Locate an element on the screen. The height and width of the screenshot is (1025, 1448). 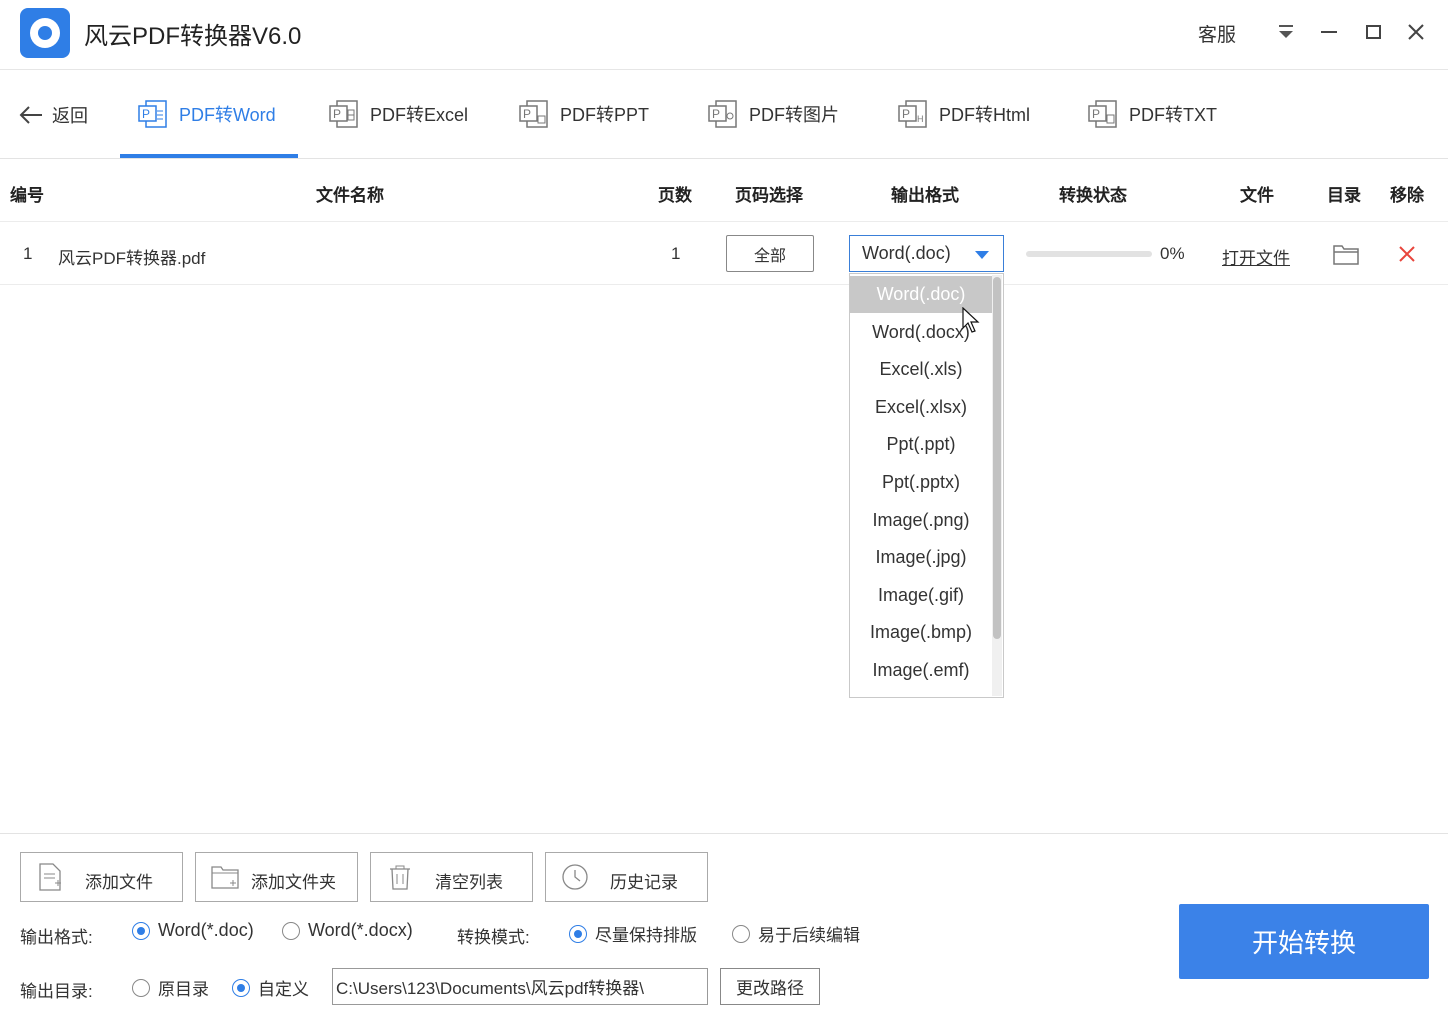
add-folder-label: 添加文件夹 is located at coordinates (293, 882).